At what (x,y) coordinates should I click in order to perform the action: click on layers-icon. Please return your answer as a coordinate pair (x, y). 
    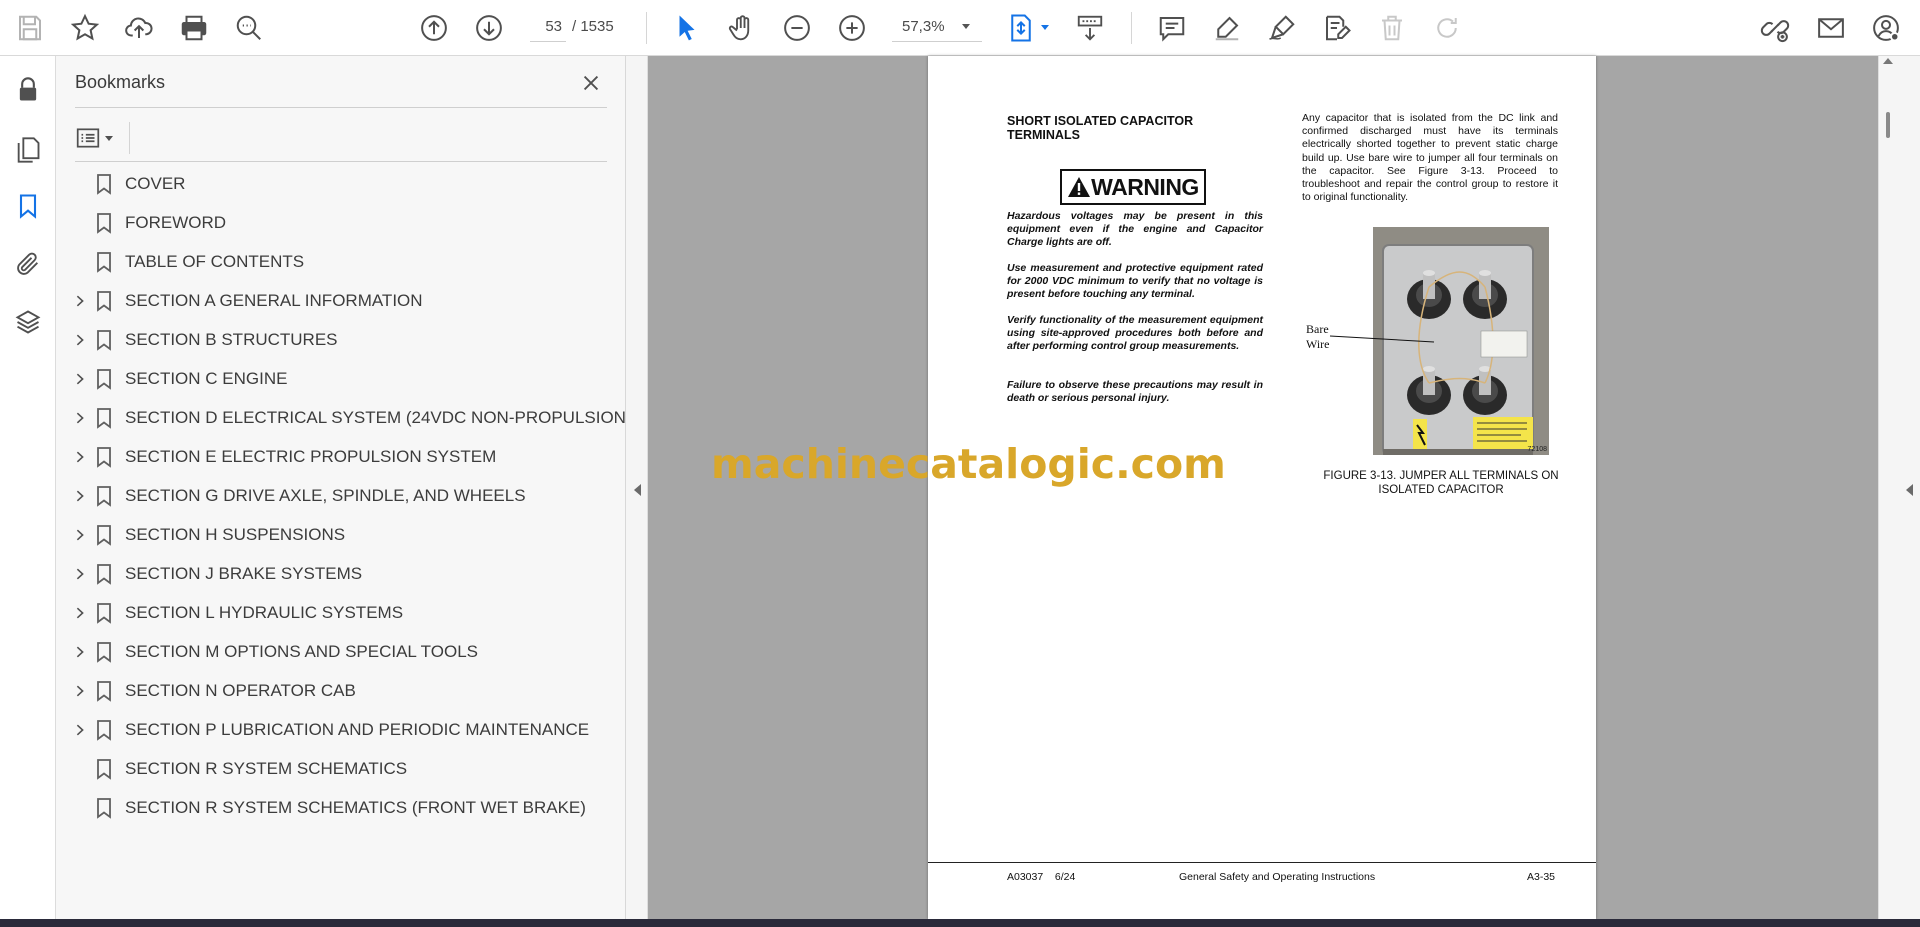
    Looking at the image, I should click on (28, 322).